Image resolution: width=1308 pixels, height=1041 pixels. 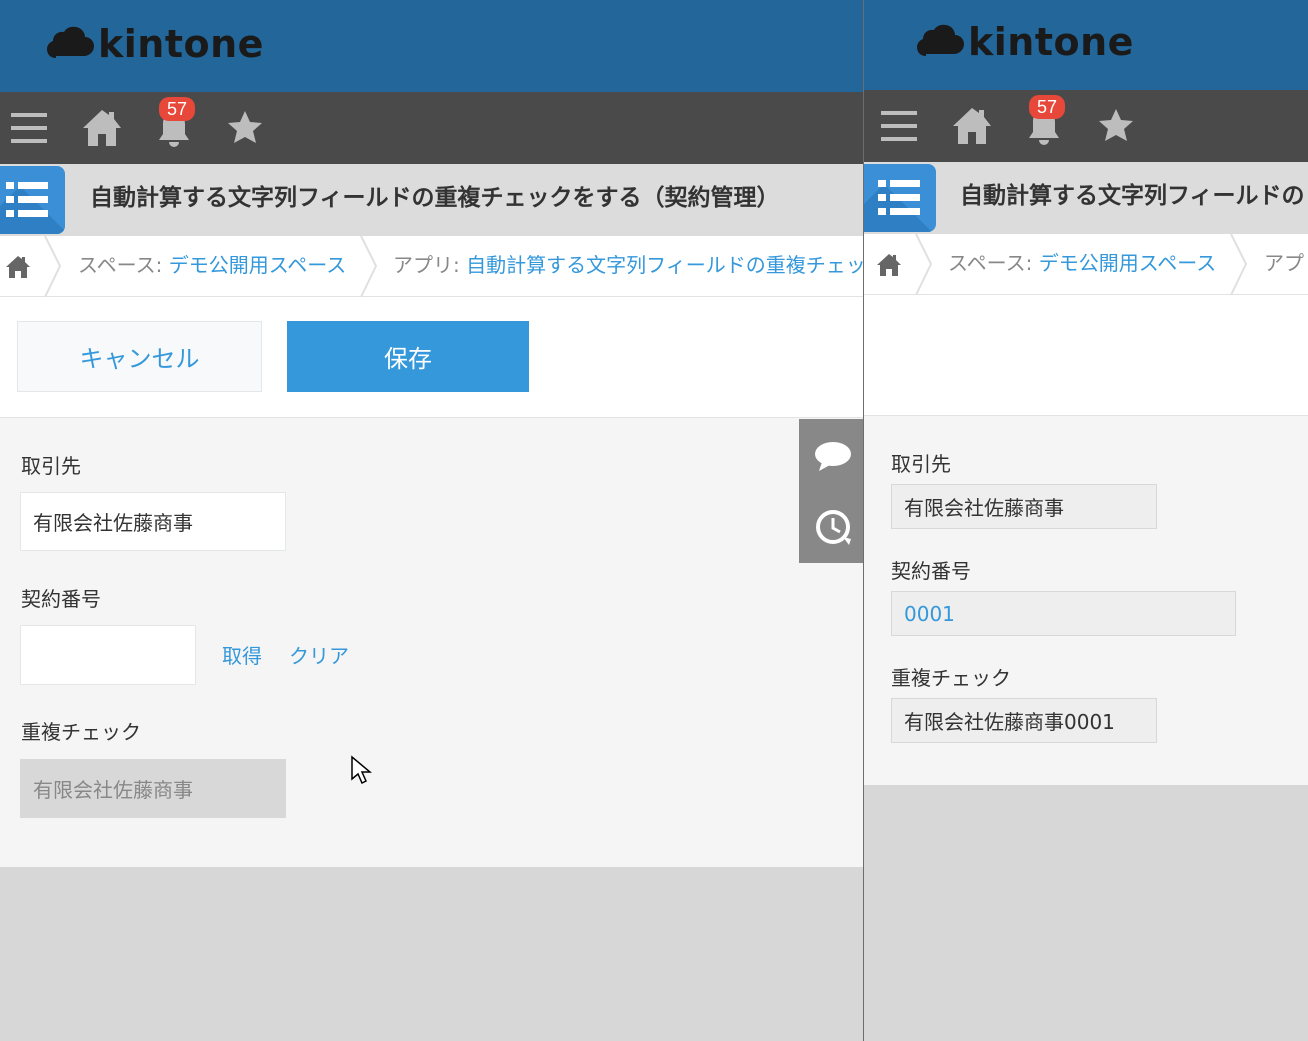 I want to click on breadcrumb: スペース: デモ公開用スペース アプリ, so click(x=1086, y=264).